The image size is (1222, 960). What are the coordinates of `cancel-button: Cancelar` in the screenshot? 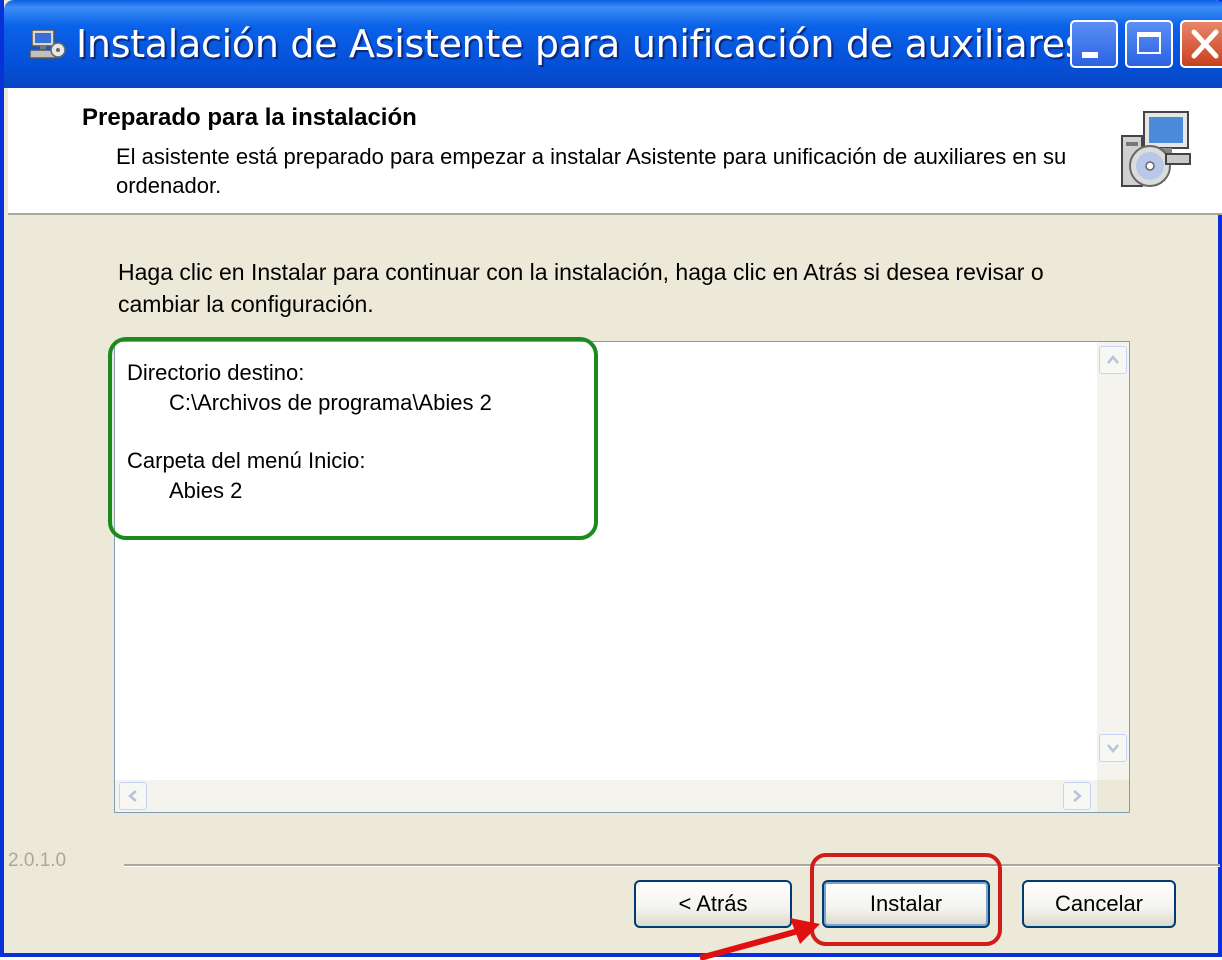 It's located at (1099, 904).